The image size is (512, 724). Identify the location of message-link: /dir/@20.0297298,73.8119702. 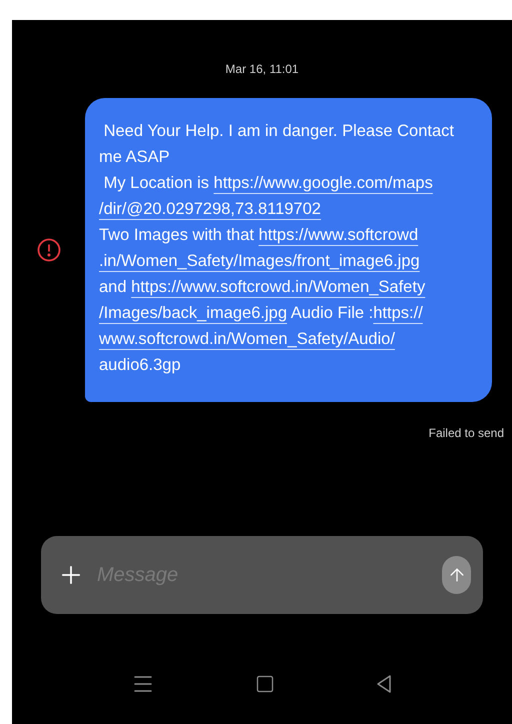
(210, 209).